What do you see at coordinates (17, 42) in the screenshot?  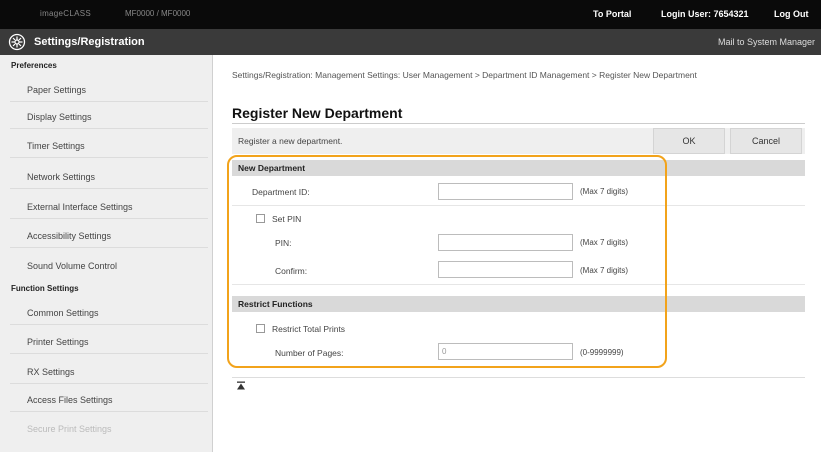 I see `settings-gear-icon` at bounding box center [17, 42].